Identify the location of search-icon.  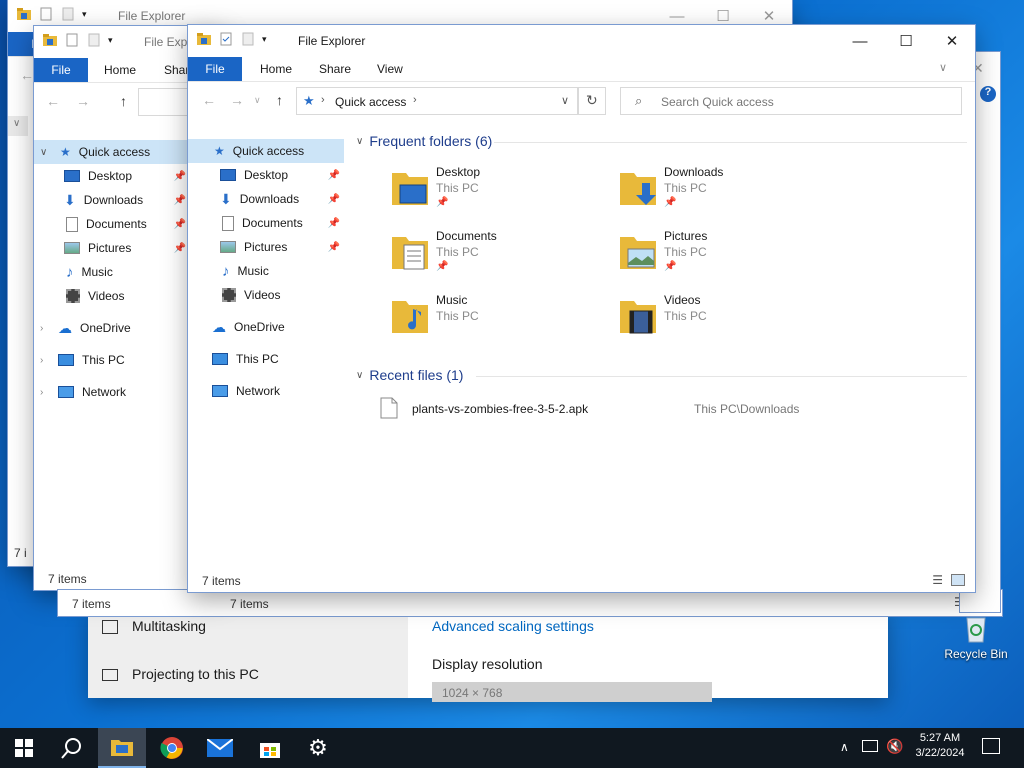
(71, 748).